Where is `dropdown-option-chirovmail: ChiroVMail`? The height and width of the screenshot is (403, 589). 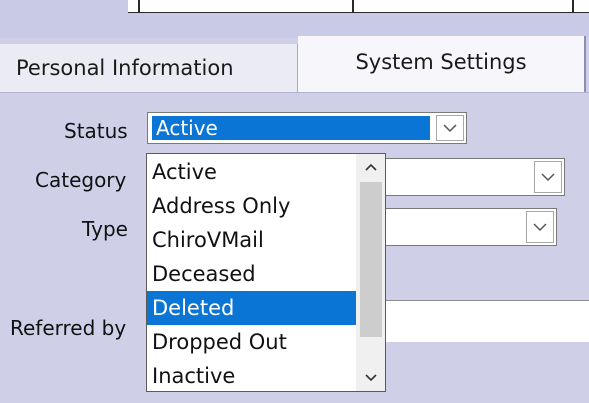
dropdown-option-chirovmail: ChiroVMail is located at coordinates (251, 240).